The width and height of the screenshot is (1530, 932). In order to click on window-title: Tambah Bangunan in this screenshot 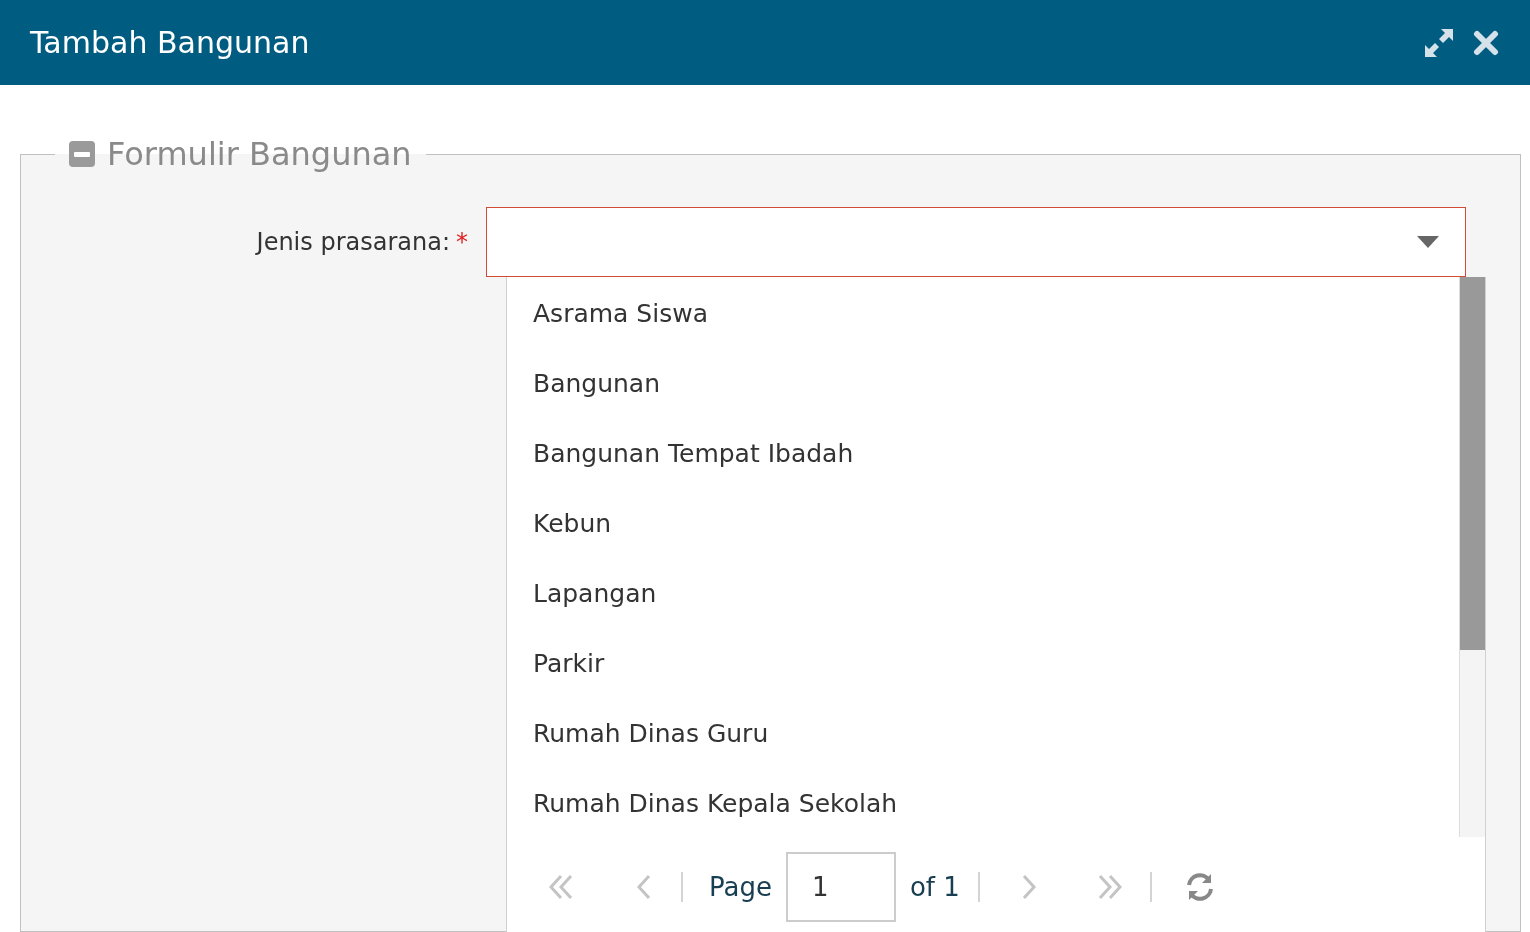, I will do `click(170, 43)`.